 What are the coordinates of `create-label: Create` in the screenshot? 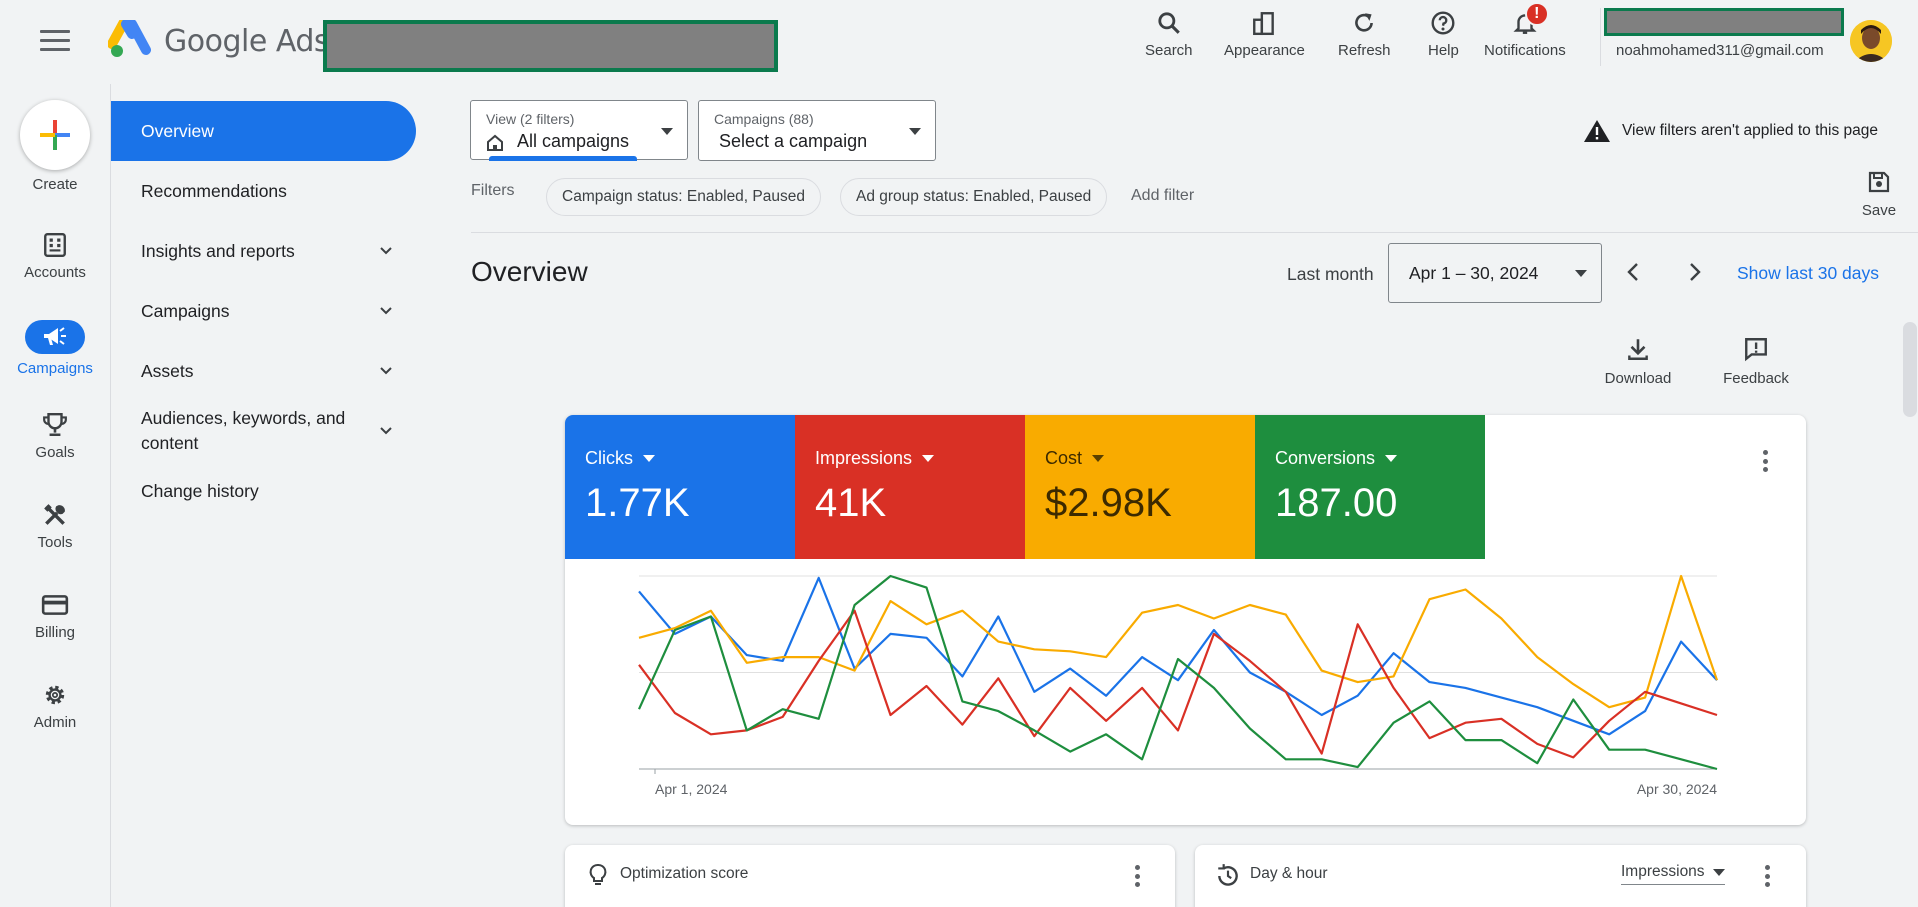 It's located at (55, 184).